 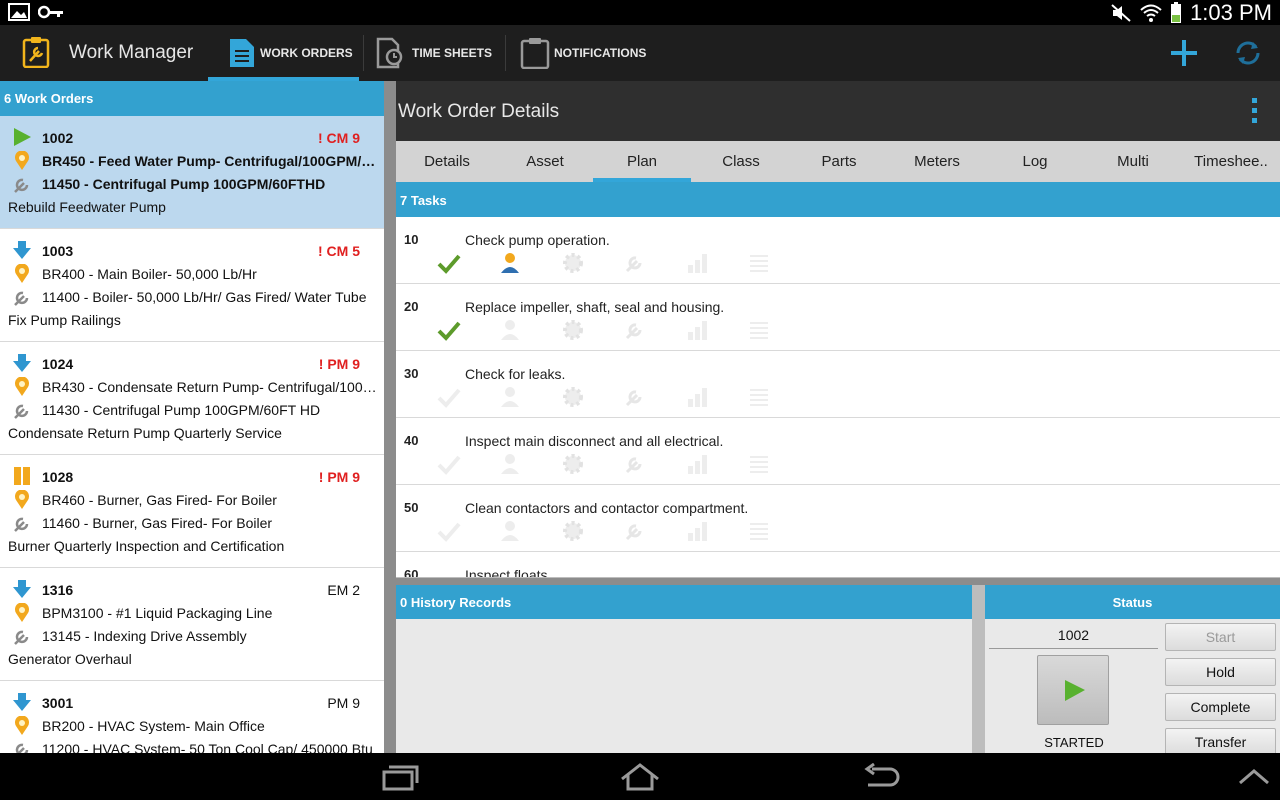 What do you see at coordinates (22, 476) in the screenshot?
I see `pause-icon` at bounding box center [22, 476].